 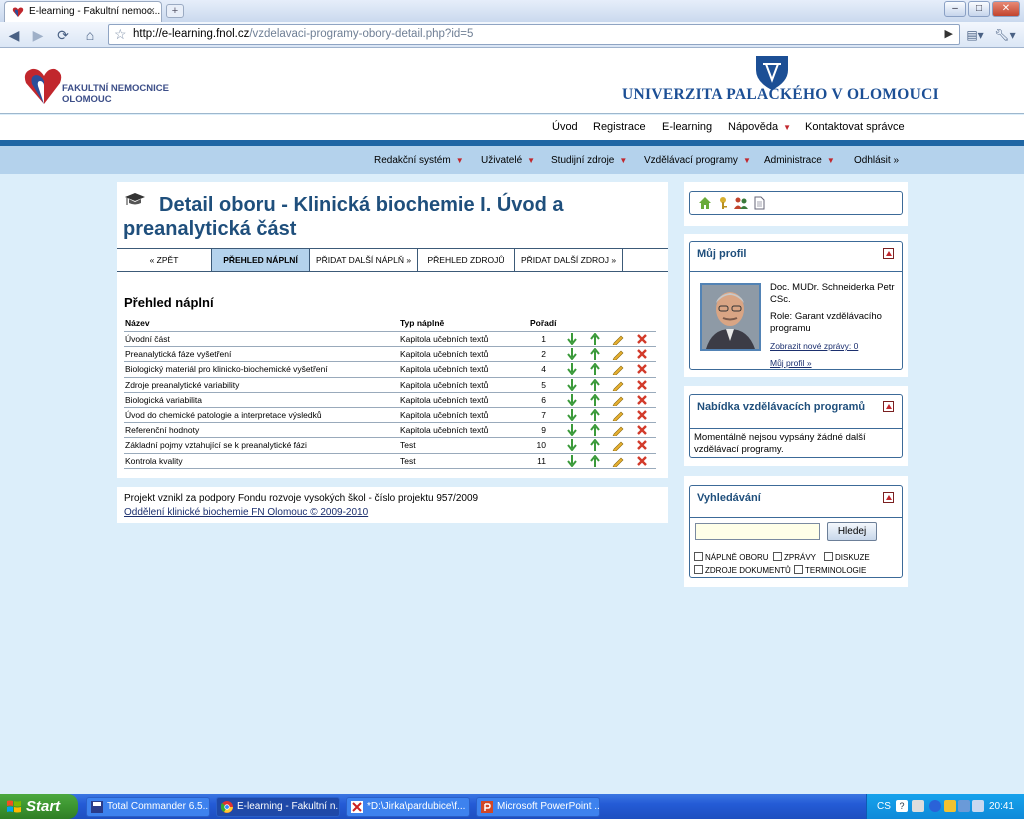 I want to click on subnav-administrace: Administrace ▼, so click(x=799, y=160).